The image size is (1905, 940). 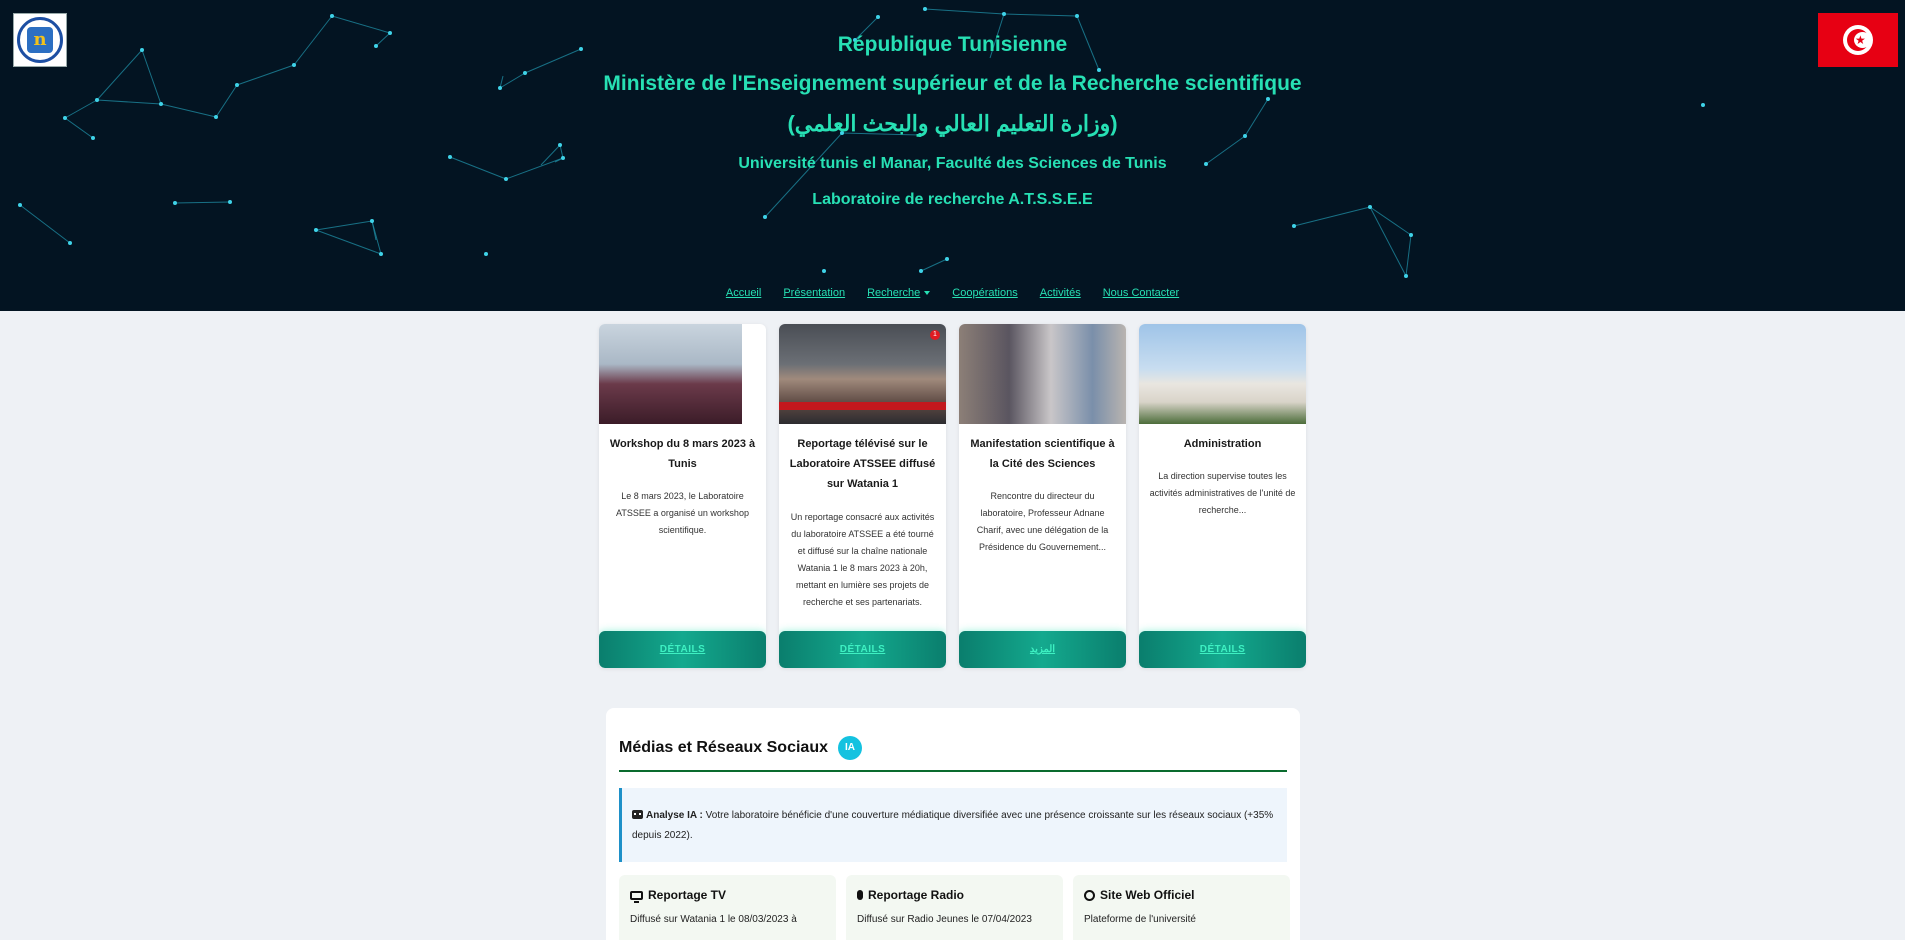 What do you see at coordinates (1042, 649) in the screenshot?
I see `more-button: المزيد` at bounding box center [1042, 649].